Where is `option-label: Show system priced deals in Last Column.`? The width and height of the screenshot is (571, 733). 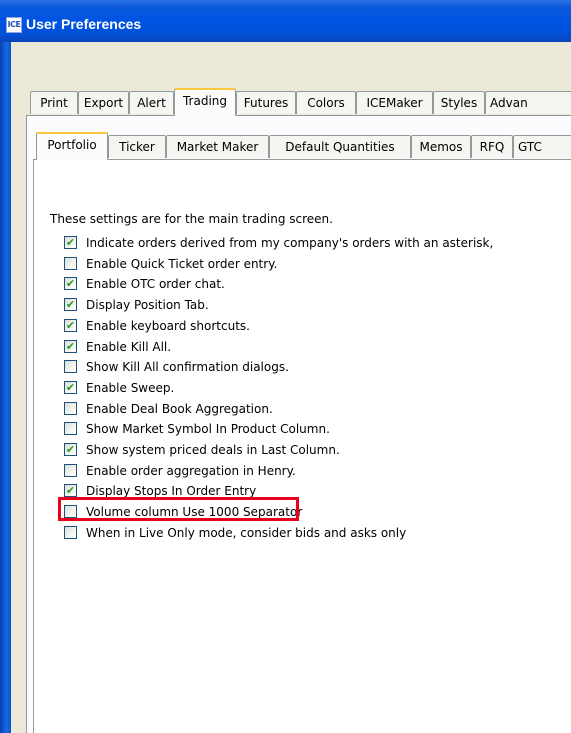 option-label: Show system priced deals in Last Column. is located at coordinates (213, 450).